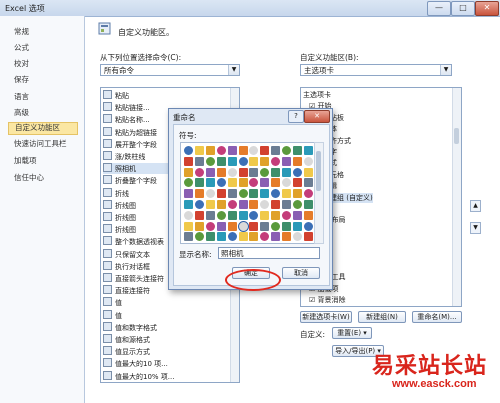 The image size is (500, 403). What do you see at coordinates (170, 70) in the screenshot?
I see `choose-commands-combo: 所有命令 ▼` at bounding box center [170, 70].